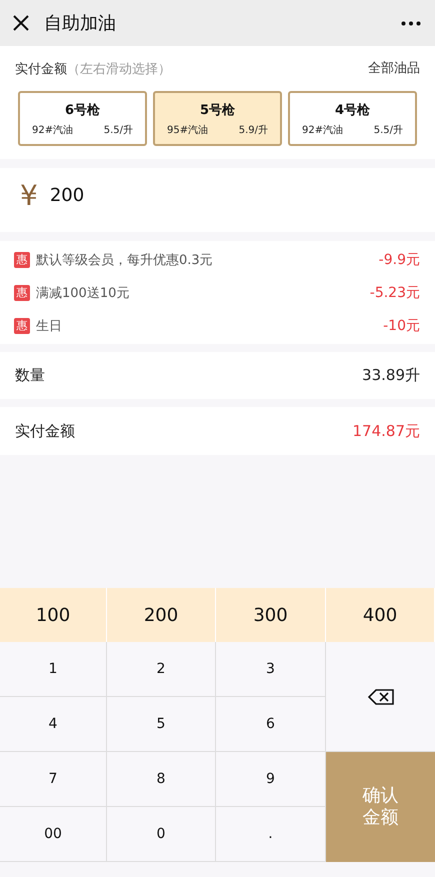 This screenshot has height=877, width=435. What do you see at coordinates (53, 779) in the screenshot?
I see `keypad-key: 7` at bounding box center [53, 779].